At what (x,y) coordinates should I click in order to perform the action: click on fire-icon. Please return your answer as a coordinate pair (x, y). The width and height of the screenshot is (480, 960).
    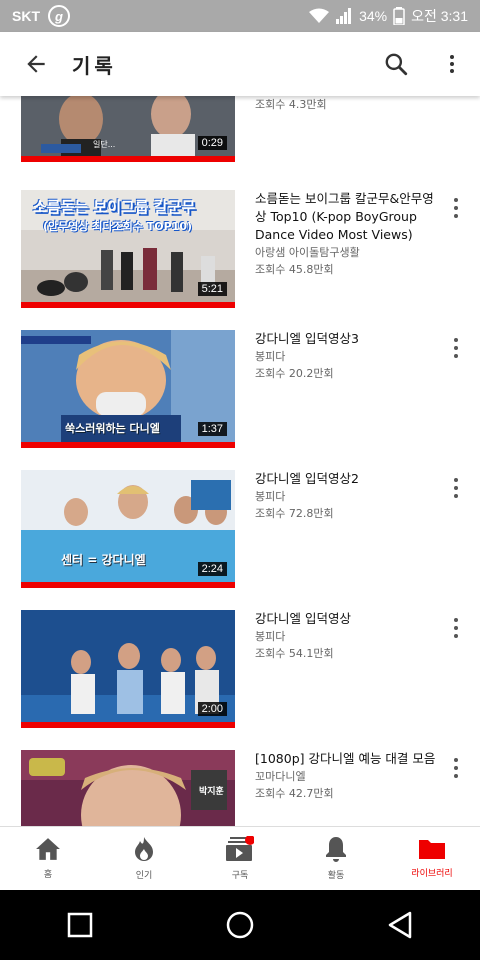
    Looking at the image, I should click on (144, 849).